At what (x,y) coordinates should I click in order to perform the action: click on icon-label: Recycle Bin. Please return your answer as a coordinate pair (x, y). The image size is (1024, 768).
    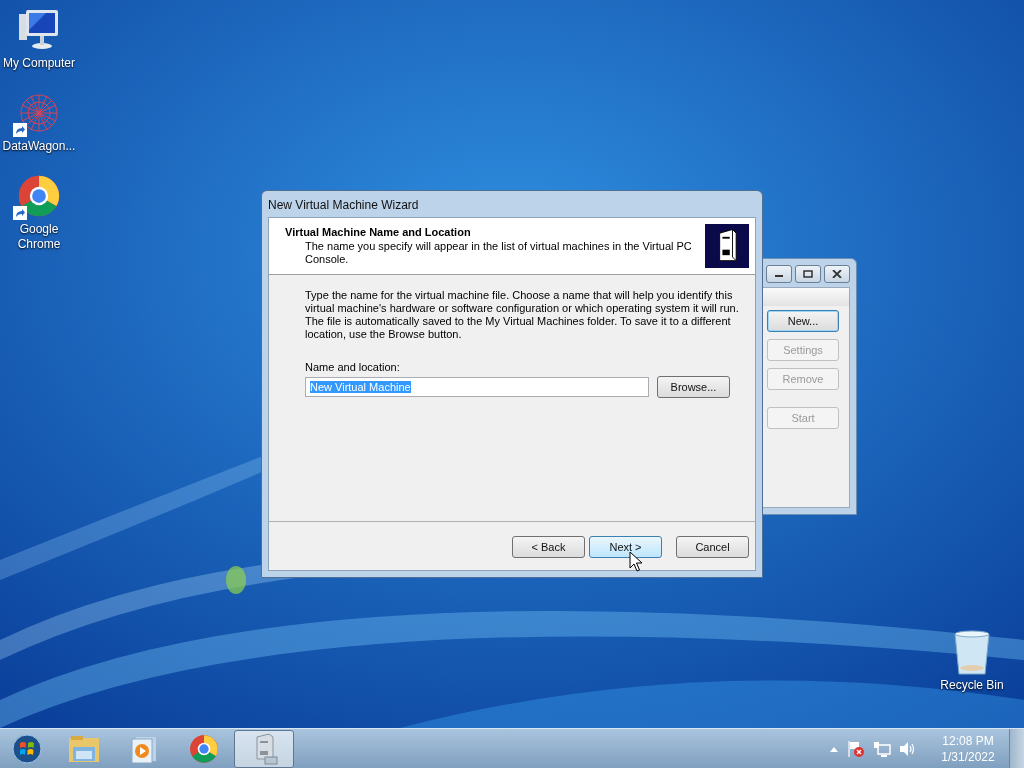
    Looking at the image, I should click on (972, 685).